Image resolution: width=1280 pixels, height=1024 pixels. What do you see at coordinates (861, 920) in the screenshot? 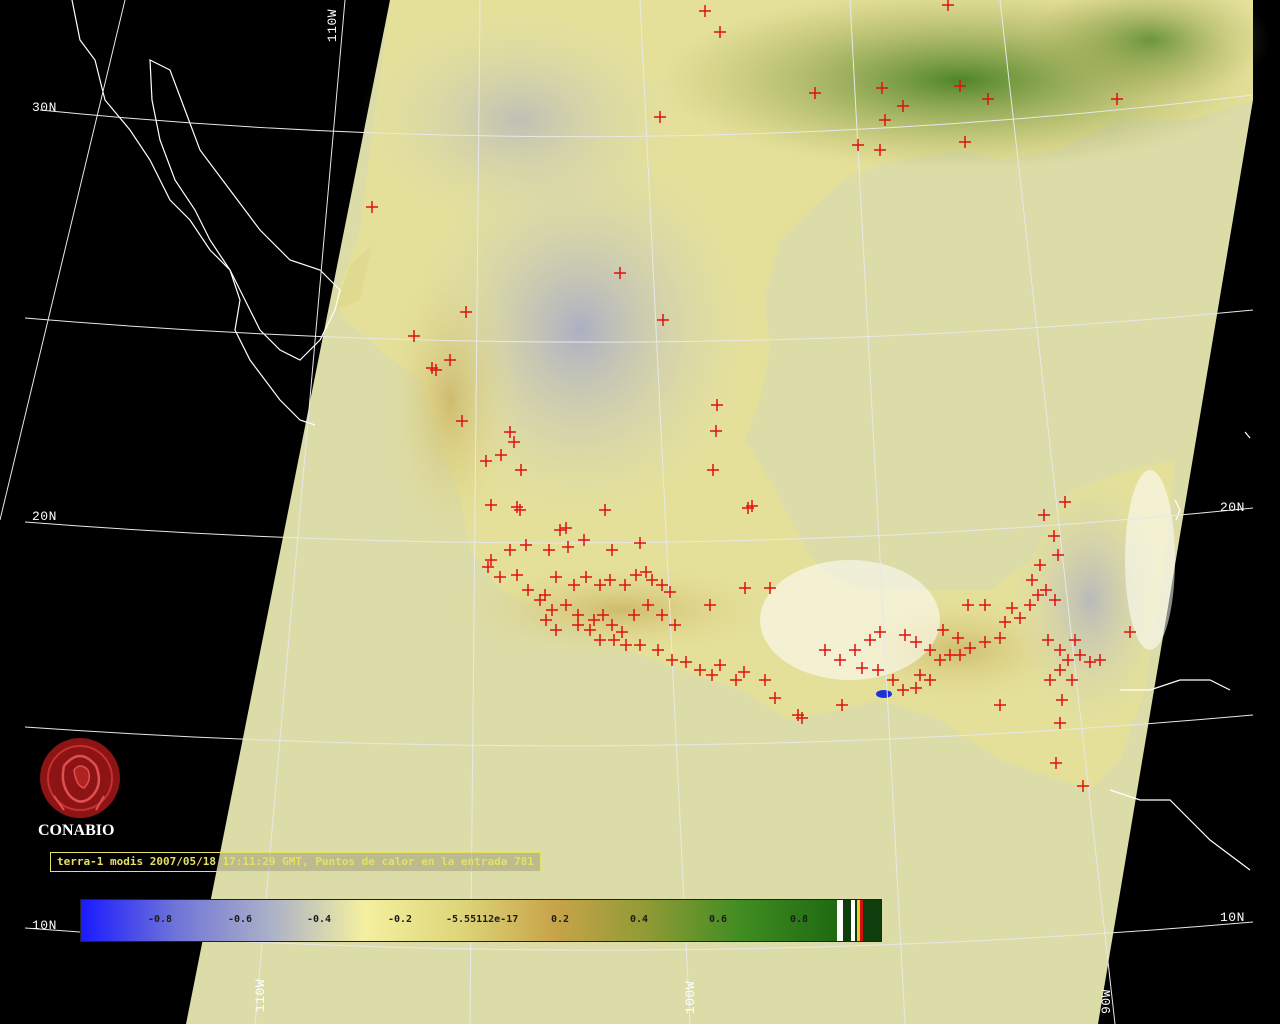
I see `colorbar-stripe-red` at bounding box center [861, 920].